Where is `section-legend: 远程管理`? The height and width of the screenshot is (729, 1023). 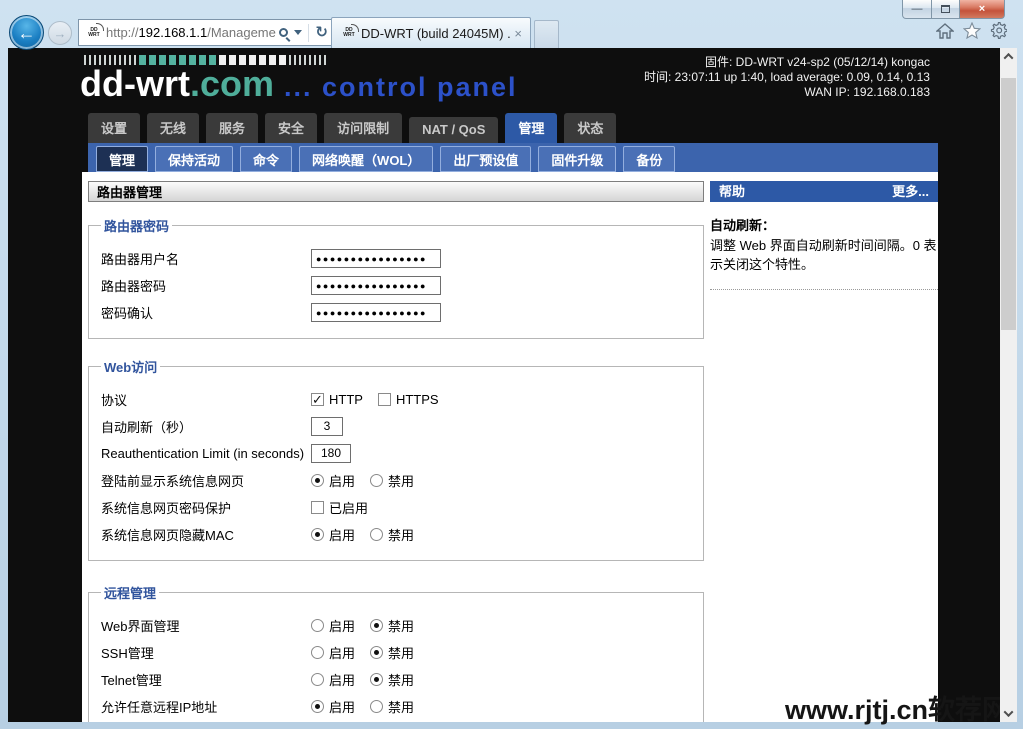 section-legend: 远程管理 is located at coordinates (130, 593).